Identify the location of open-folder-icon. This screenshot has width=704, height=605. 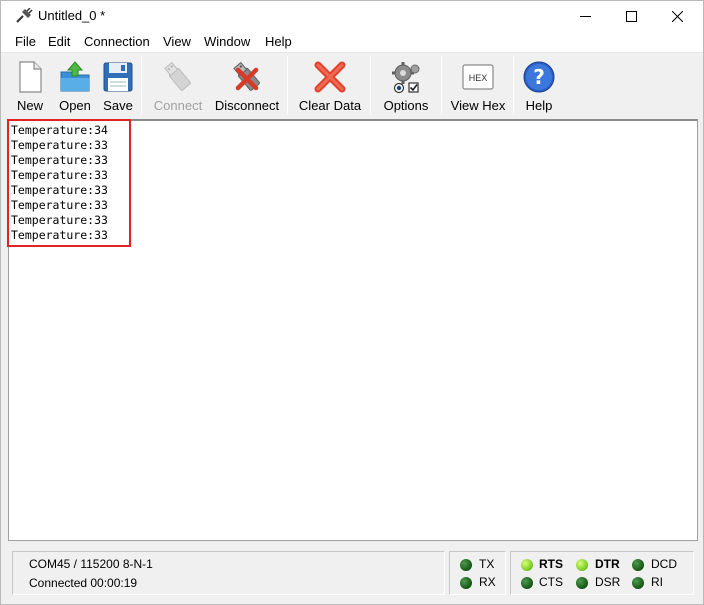
(75, 76).